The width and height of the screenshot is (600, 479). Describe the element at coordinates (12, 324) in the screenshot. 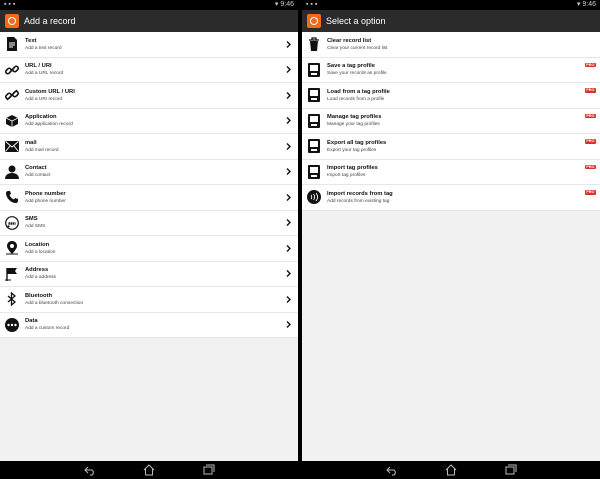

I see `more-dots-icon` at that location.